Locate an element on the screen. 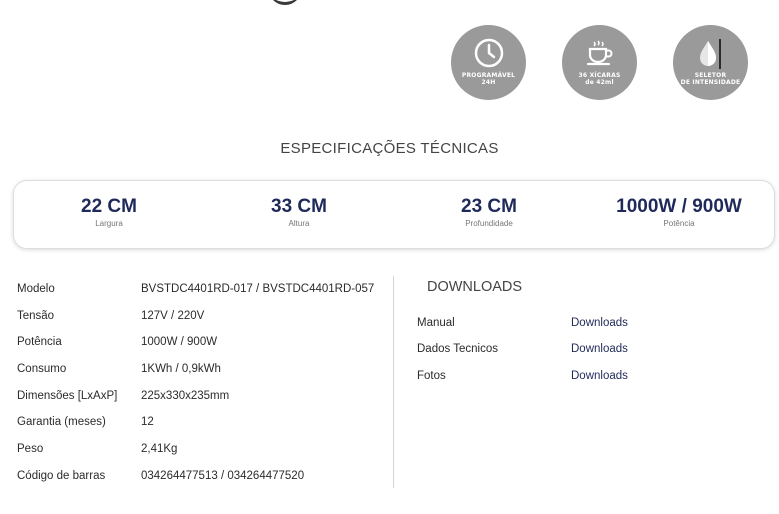 This screenshot has width=779, height=514. column-divider is located at coordinates (393, 382).